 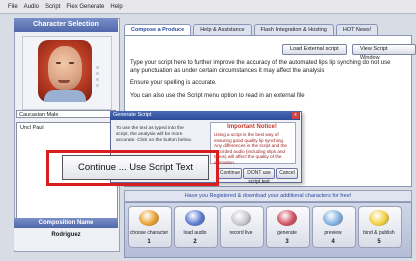 What do you see at coordinates (71, 63) in the screenshot?
I see `right-eye` at bounding box center [71, 63].